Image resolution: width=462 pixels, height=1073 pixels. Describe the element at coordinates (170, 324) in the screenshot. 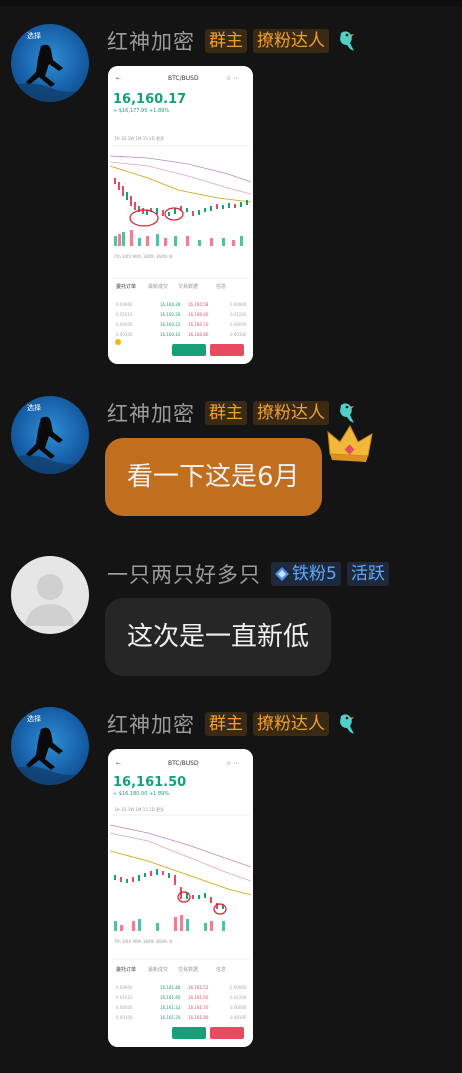

I see `svg-text: 16,160.22` at that location.